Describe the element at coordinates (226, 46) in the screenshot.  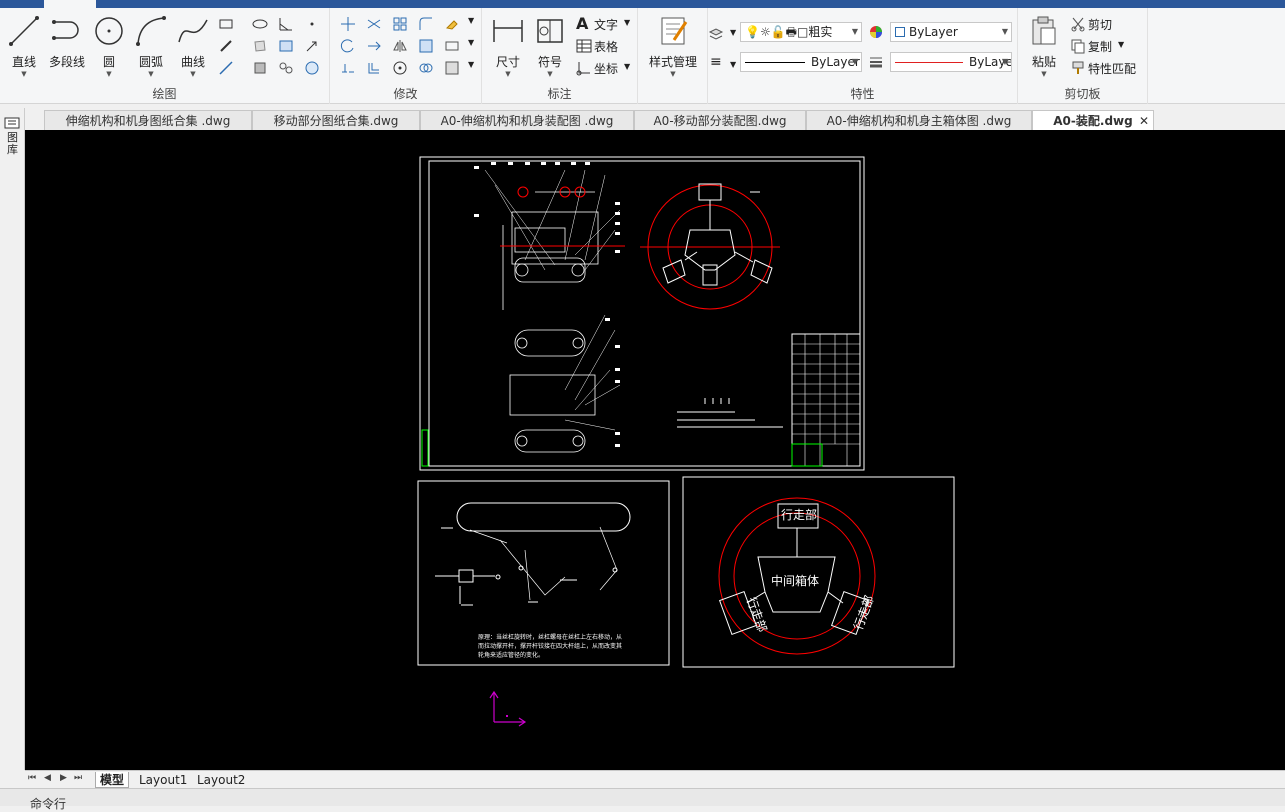
I see `pen-icon` at that location.